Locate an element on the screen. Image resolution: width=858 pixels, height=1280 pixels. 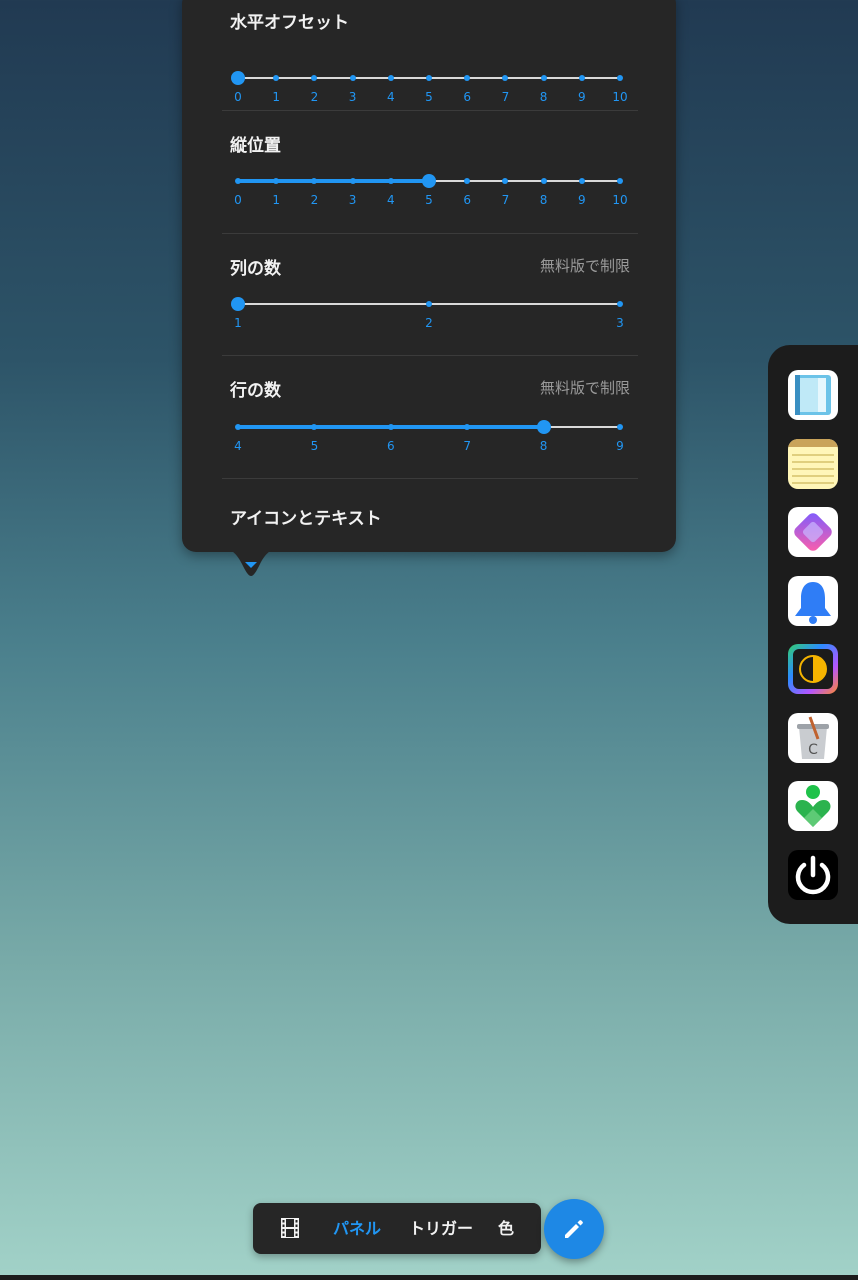
rows-tick-label: 5 is located at coordinates (314, 446).